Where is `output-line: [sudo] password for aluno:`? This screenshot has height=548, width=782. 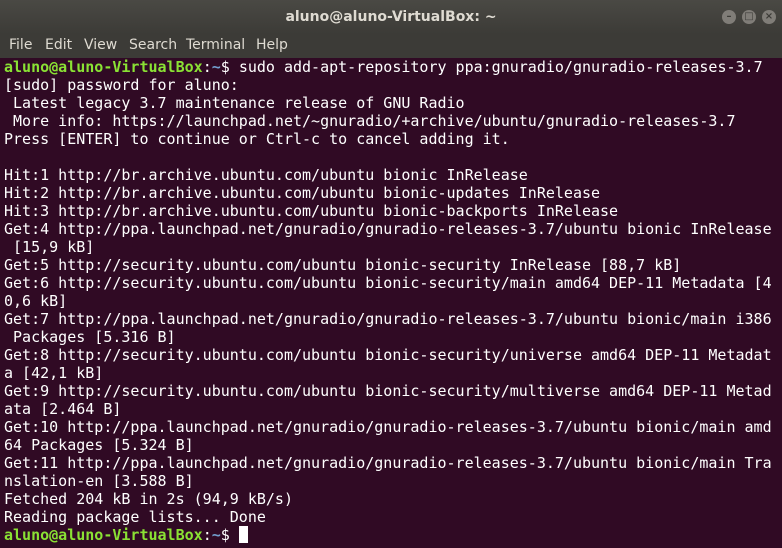
output-line: [sudo] password for aluno: is located at coordinates (121, 85).